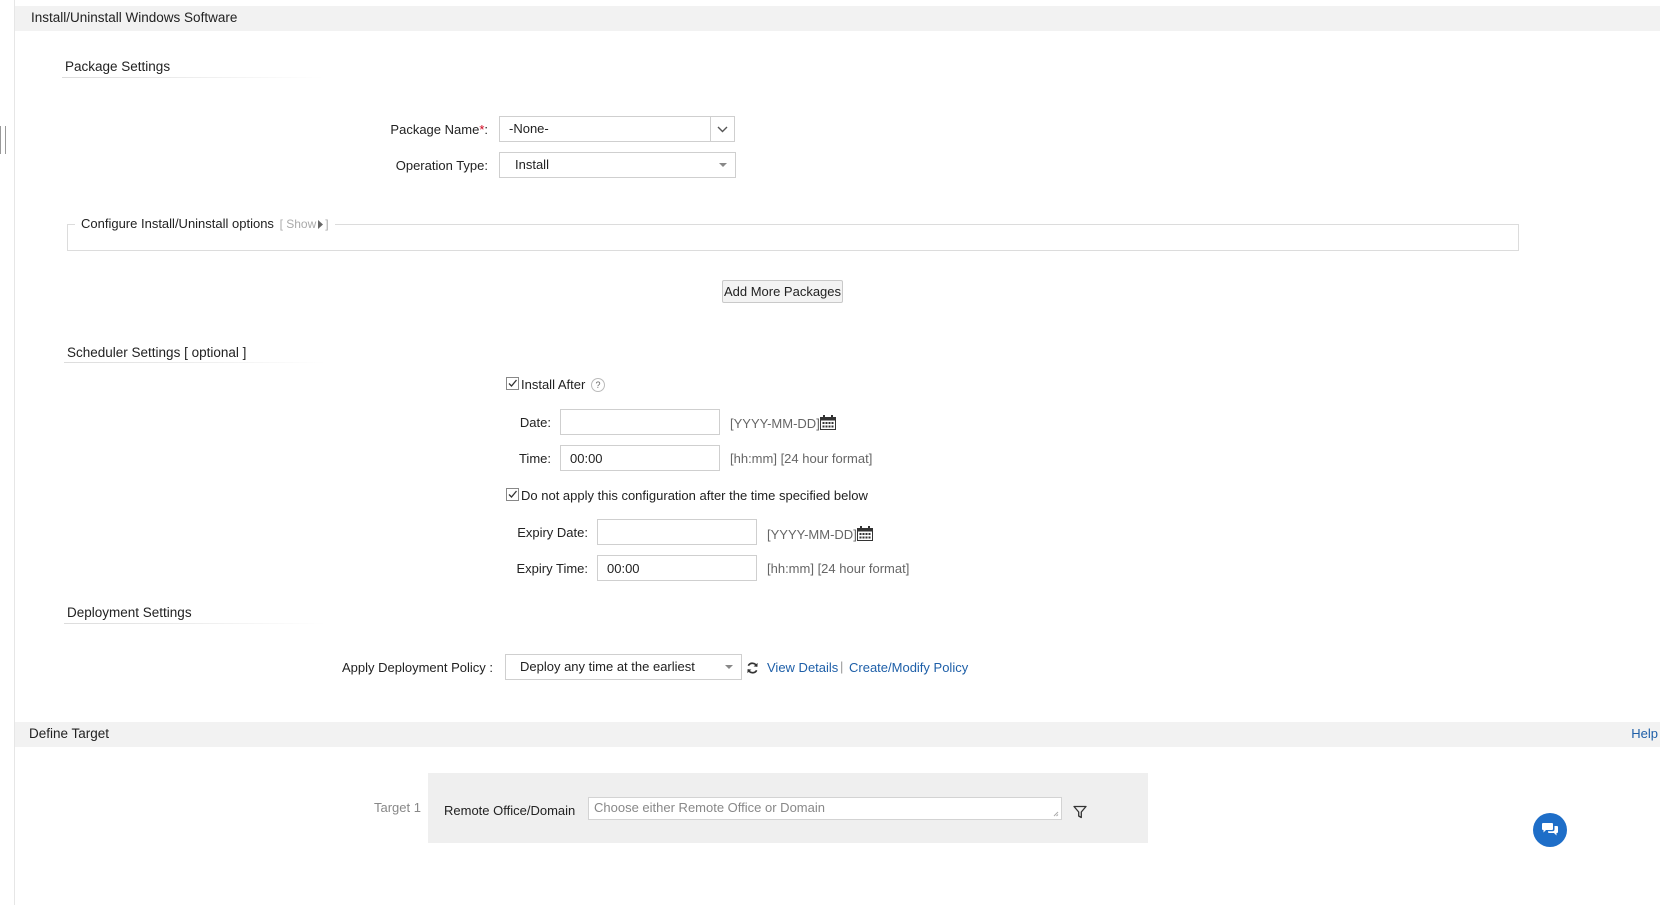 The height and width of the screenshot is (905, 1668). I want to click on chat-icon, so click(1550, 829).